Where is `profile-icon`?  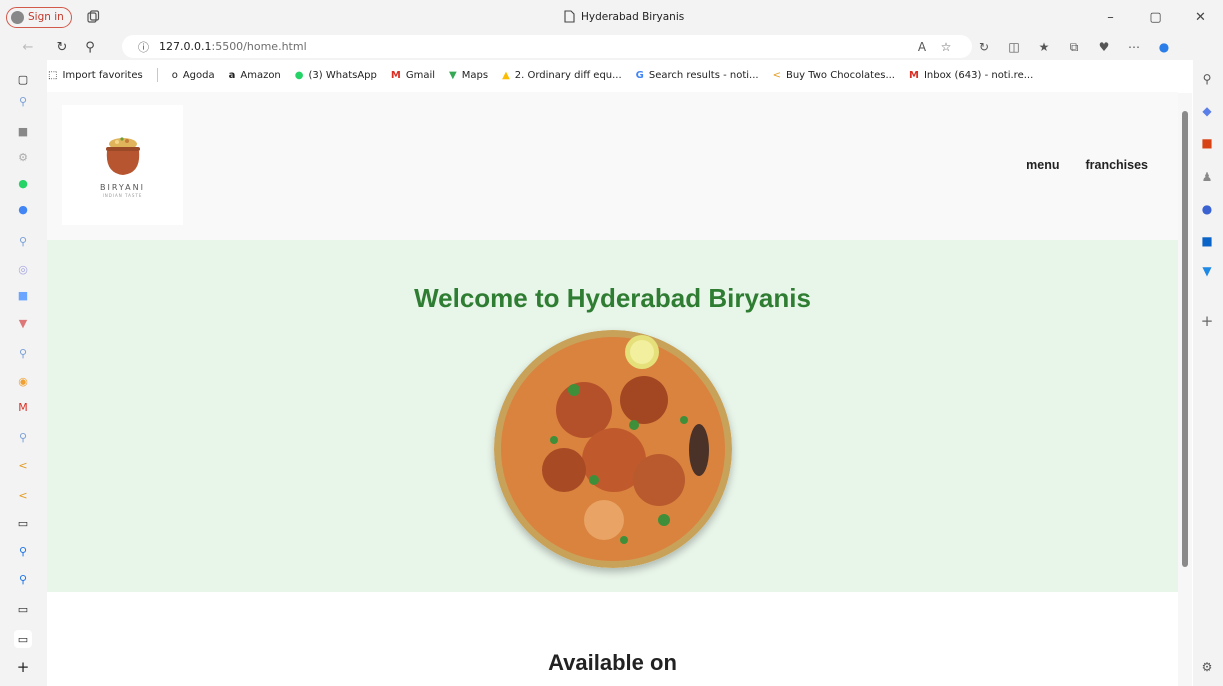 profile-icon is located at coordinates (17, 17).